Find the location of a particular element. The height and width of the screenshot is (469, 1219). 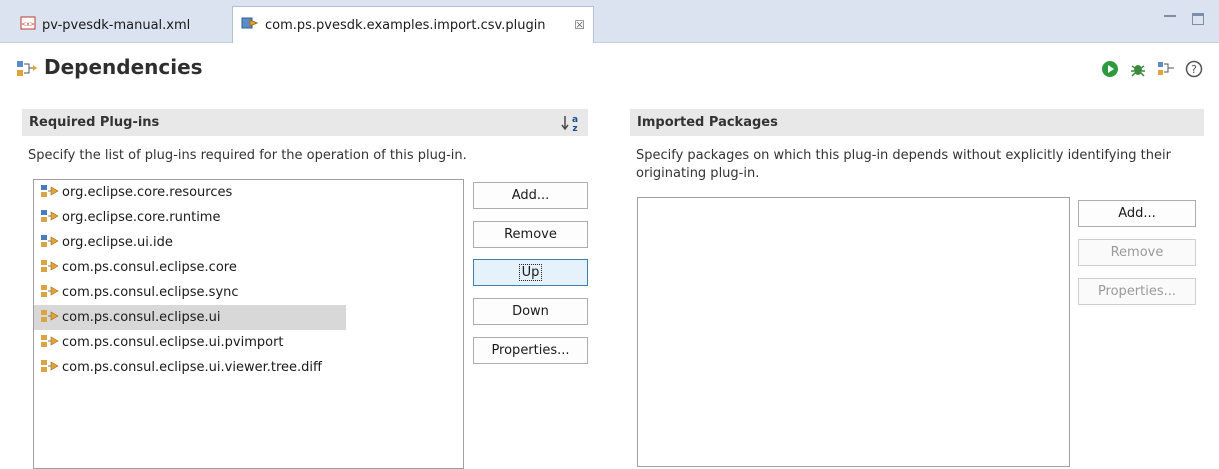

manage-dependencies-icon is located at coordinates (1166, 69).